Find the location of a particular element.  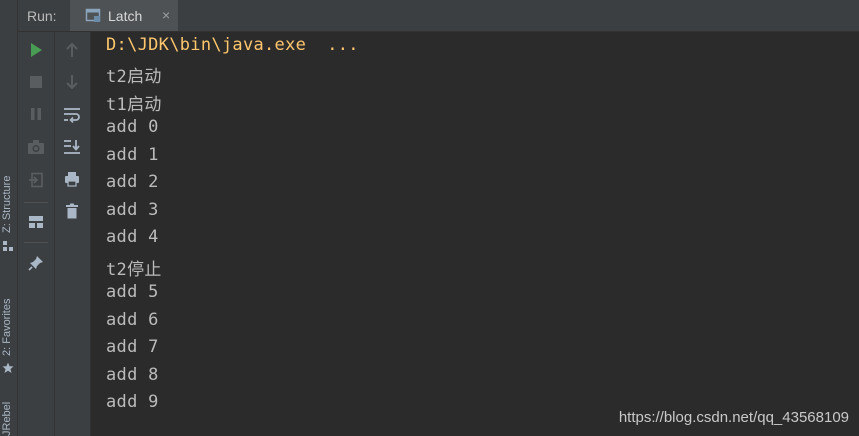

tab-latch: Latch × is located at coordinates (124, 15).